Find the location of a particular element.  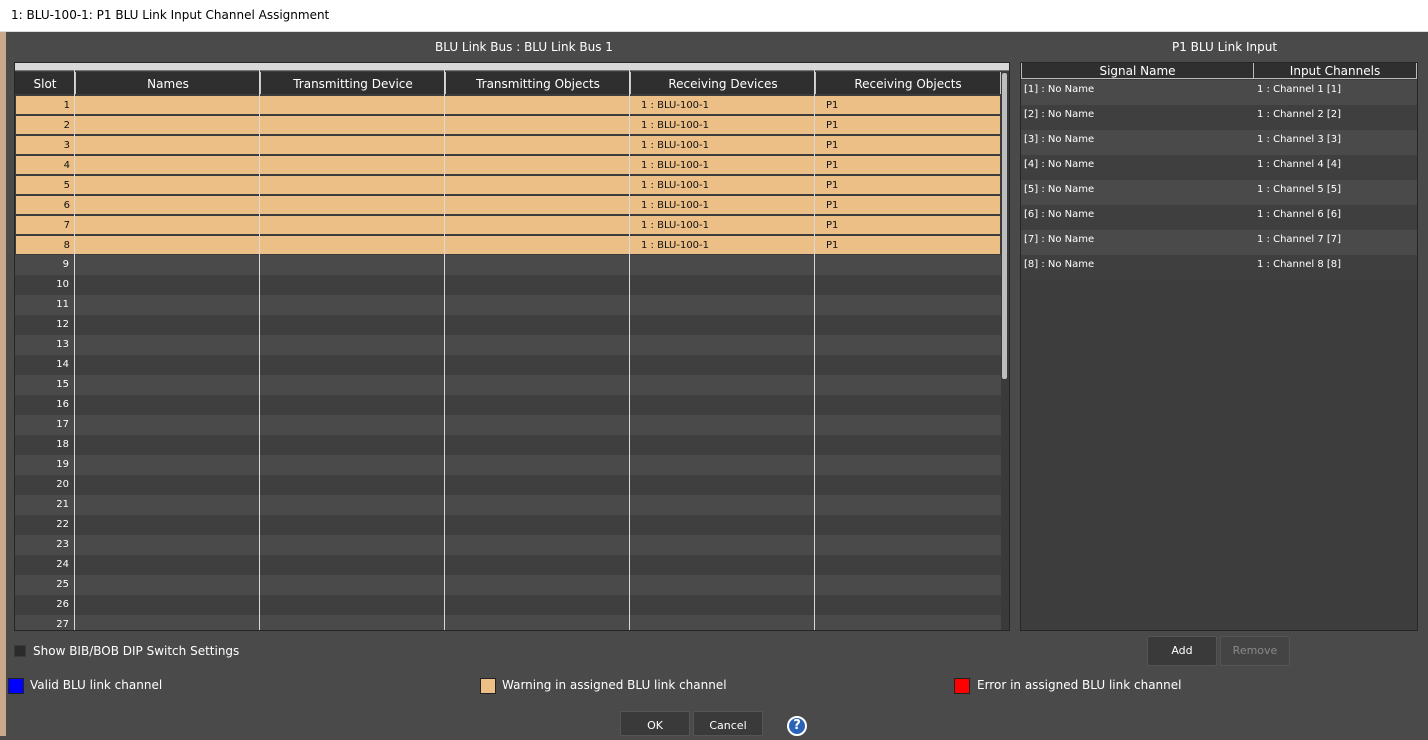

table-row: 25 is located at coordinates (508, 585).